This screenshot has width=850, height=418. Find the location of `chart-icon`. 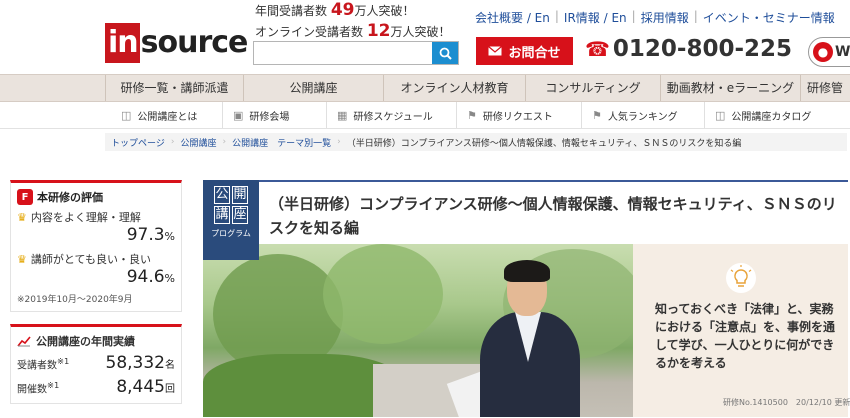

chart-icon is located at coordinates (24, 341).